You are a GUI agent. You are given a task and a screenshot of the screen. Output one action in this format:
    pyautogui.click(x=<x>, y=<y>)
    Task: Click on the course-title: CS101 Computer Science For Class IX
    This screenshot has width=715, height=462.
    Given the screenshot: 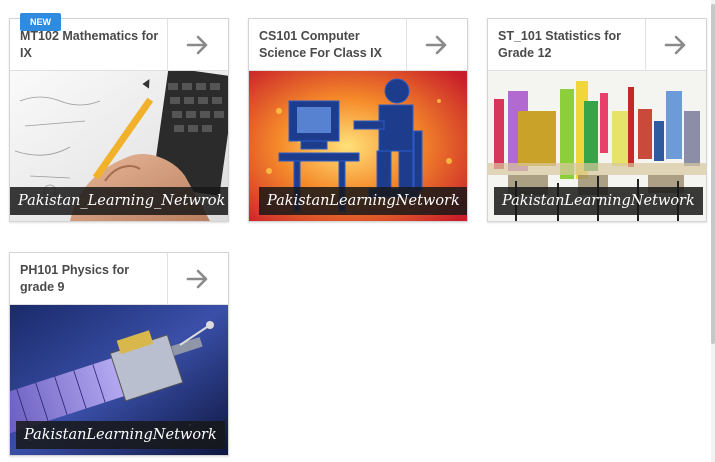 What is the action you would take?
    pyautogui.click(x=320, y=44)
    